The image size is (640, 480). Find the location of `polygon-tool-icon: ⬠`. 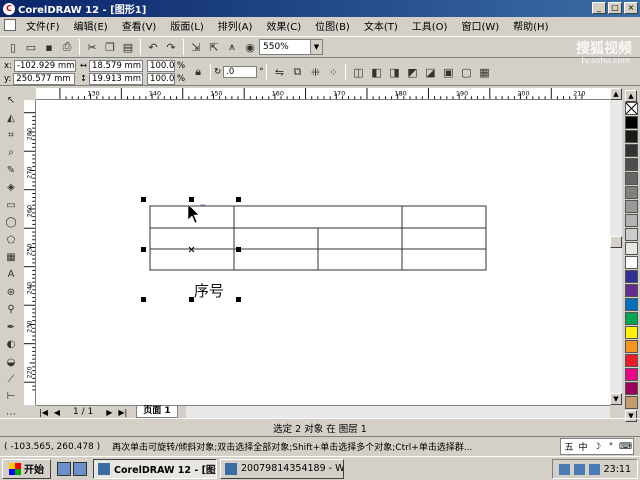

polygon-tool-icon: ⬠ is located at coordinates (11, 239).